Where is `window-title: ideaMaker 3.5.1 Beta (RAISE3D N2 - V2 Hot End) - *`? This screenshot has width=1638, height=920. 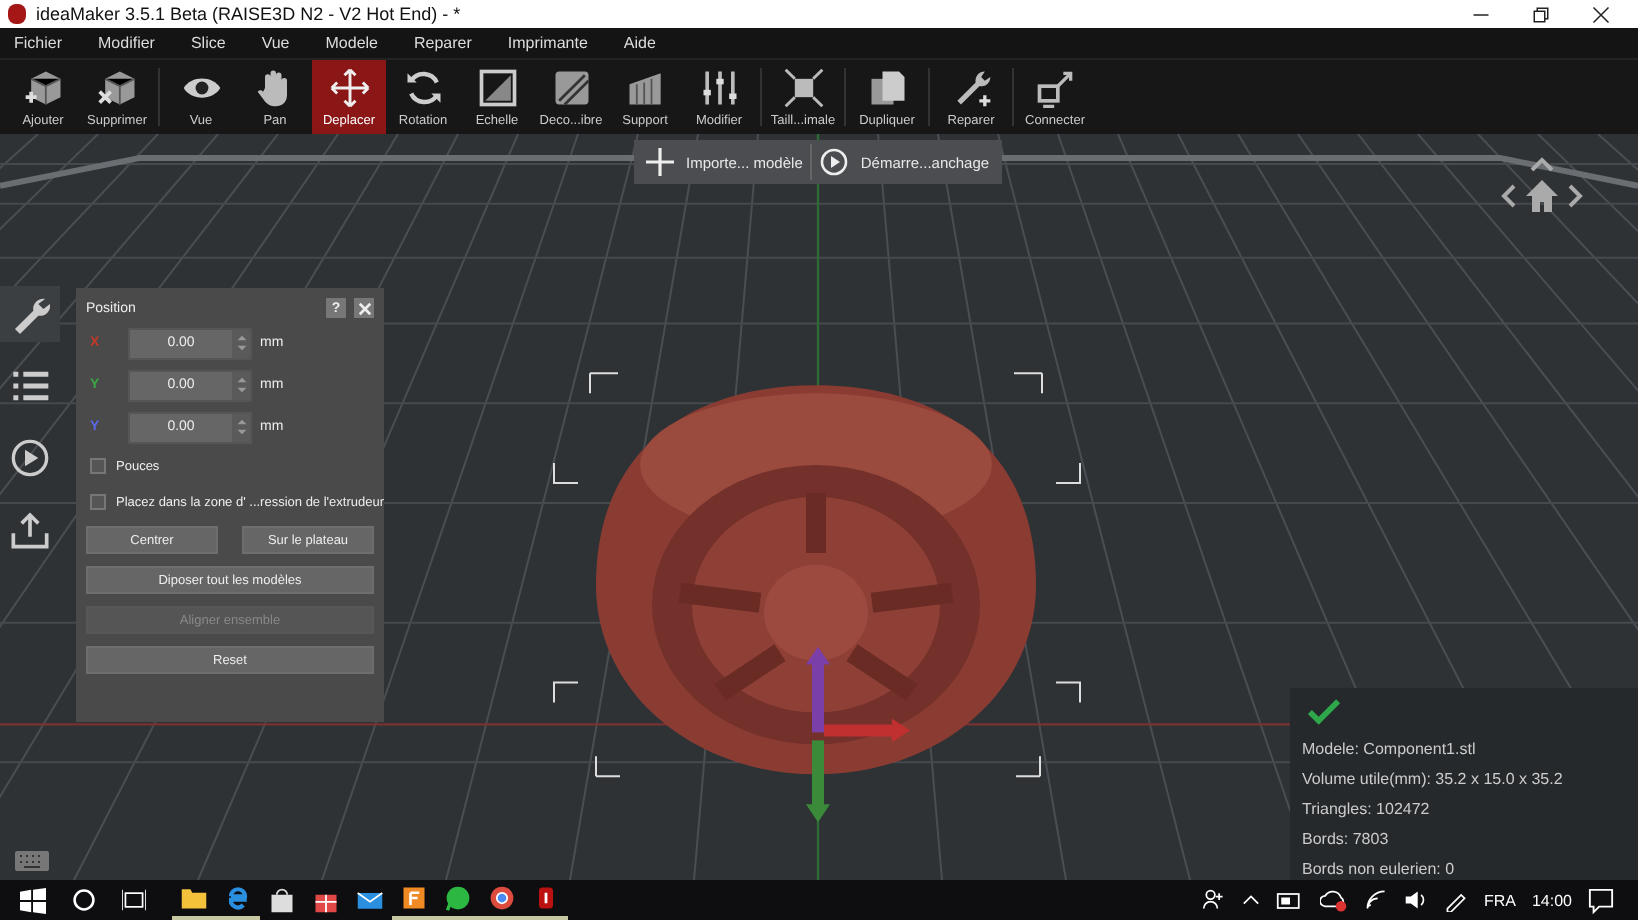
window-title: ideaMaker 3.5.1 Beta (RAISE3D N2 - V2 Hot End) - * is located at coordinates (249, 14).